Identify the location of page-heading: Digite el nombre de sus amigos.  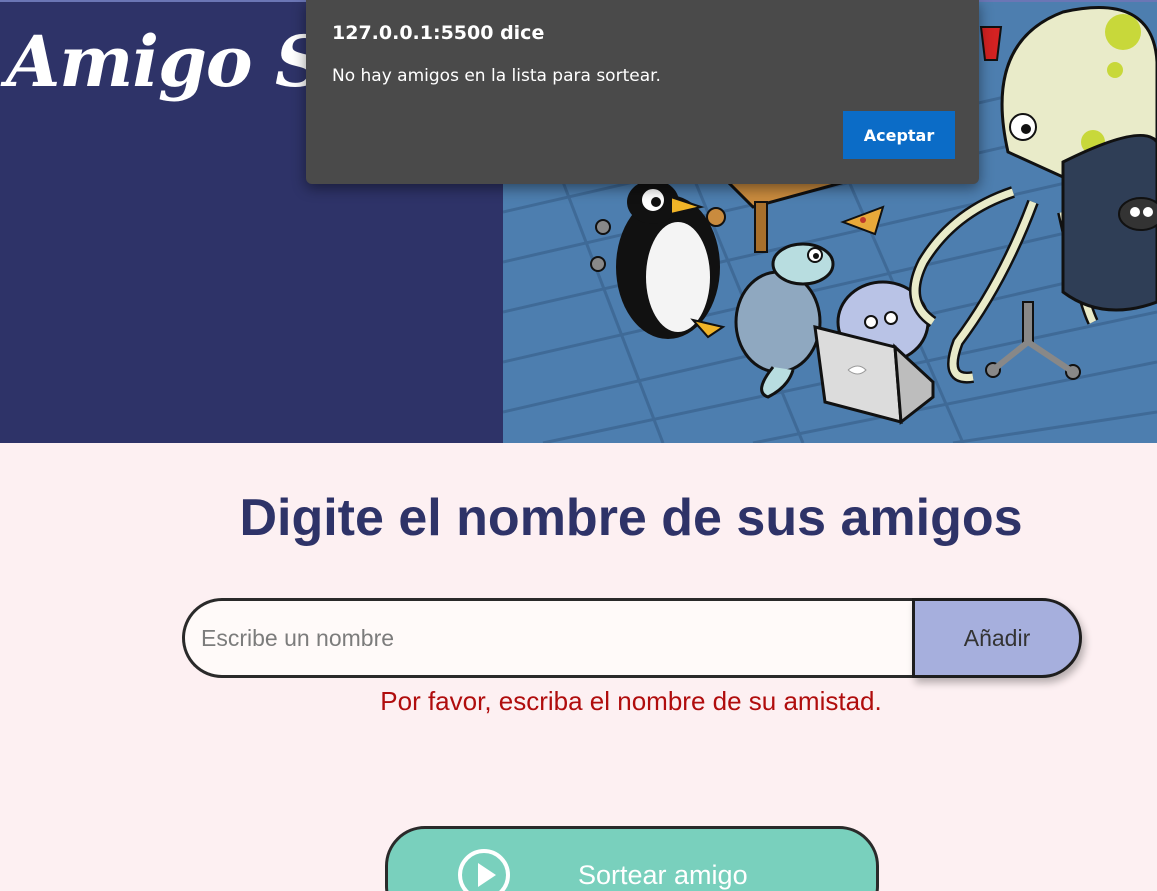
(631, 518).